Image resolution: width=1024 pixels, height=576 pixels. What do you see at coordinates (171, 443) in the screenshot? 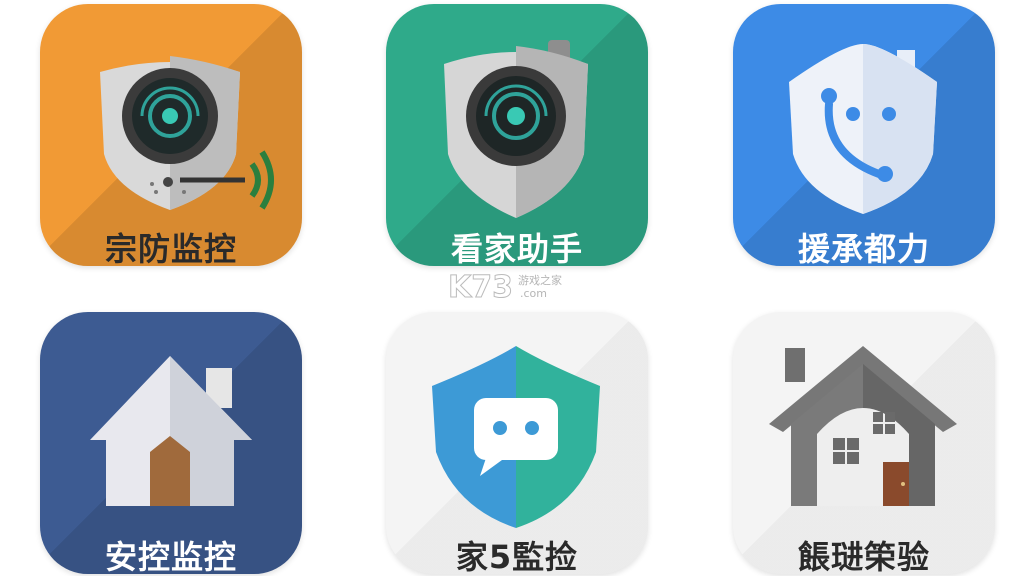
I see `app-tile-house-monitor: 安控监控` at bounding box center [171, 443].